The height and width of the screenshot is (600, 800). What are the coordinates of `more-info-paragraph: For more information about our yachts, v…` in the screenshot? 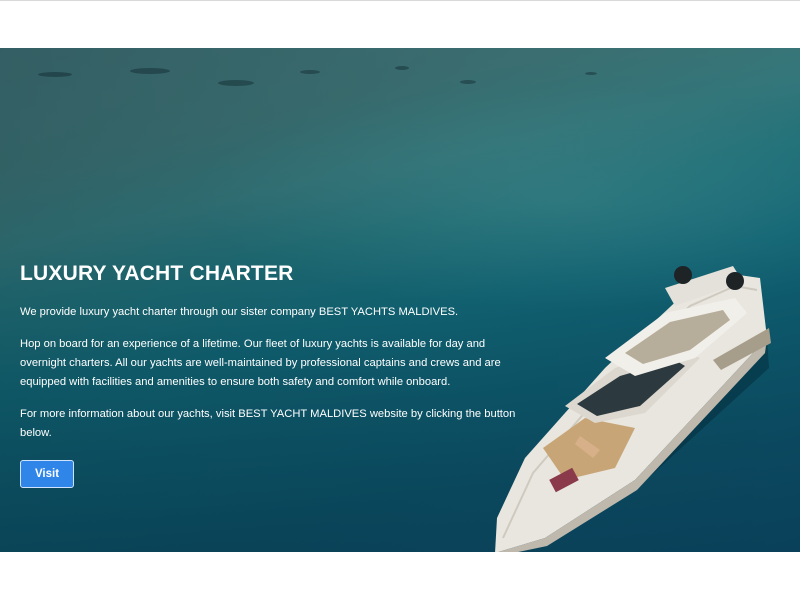 It's located at (268, 423).